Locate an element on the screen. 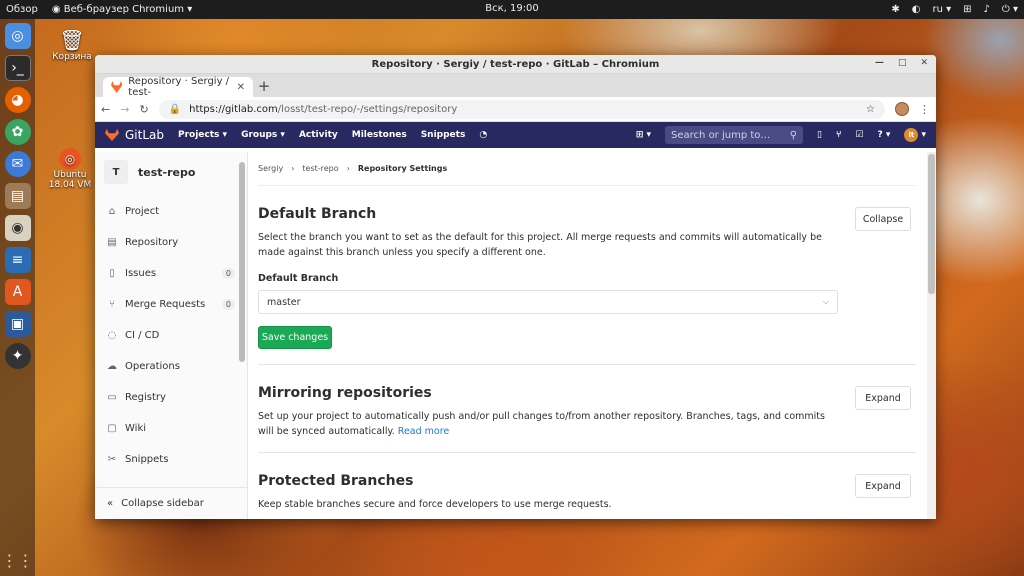  breadcrumb-user: Sergiy is located at coordinates (270, 168).